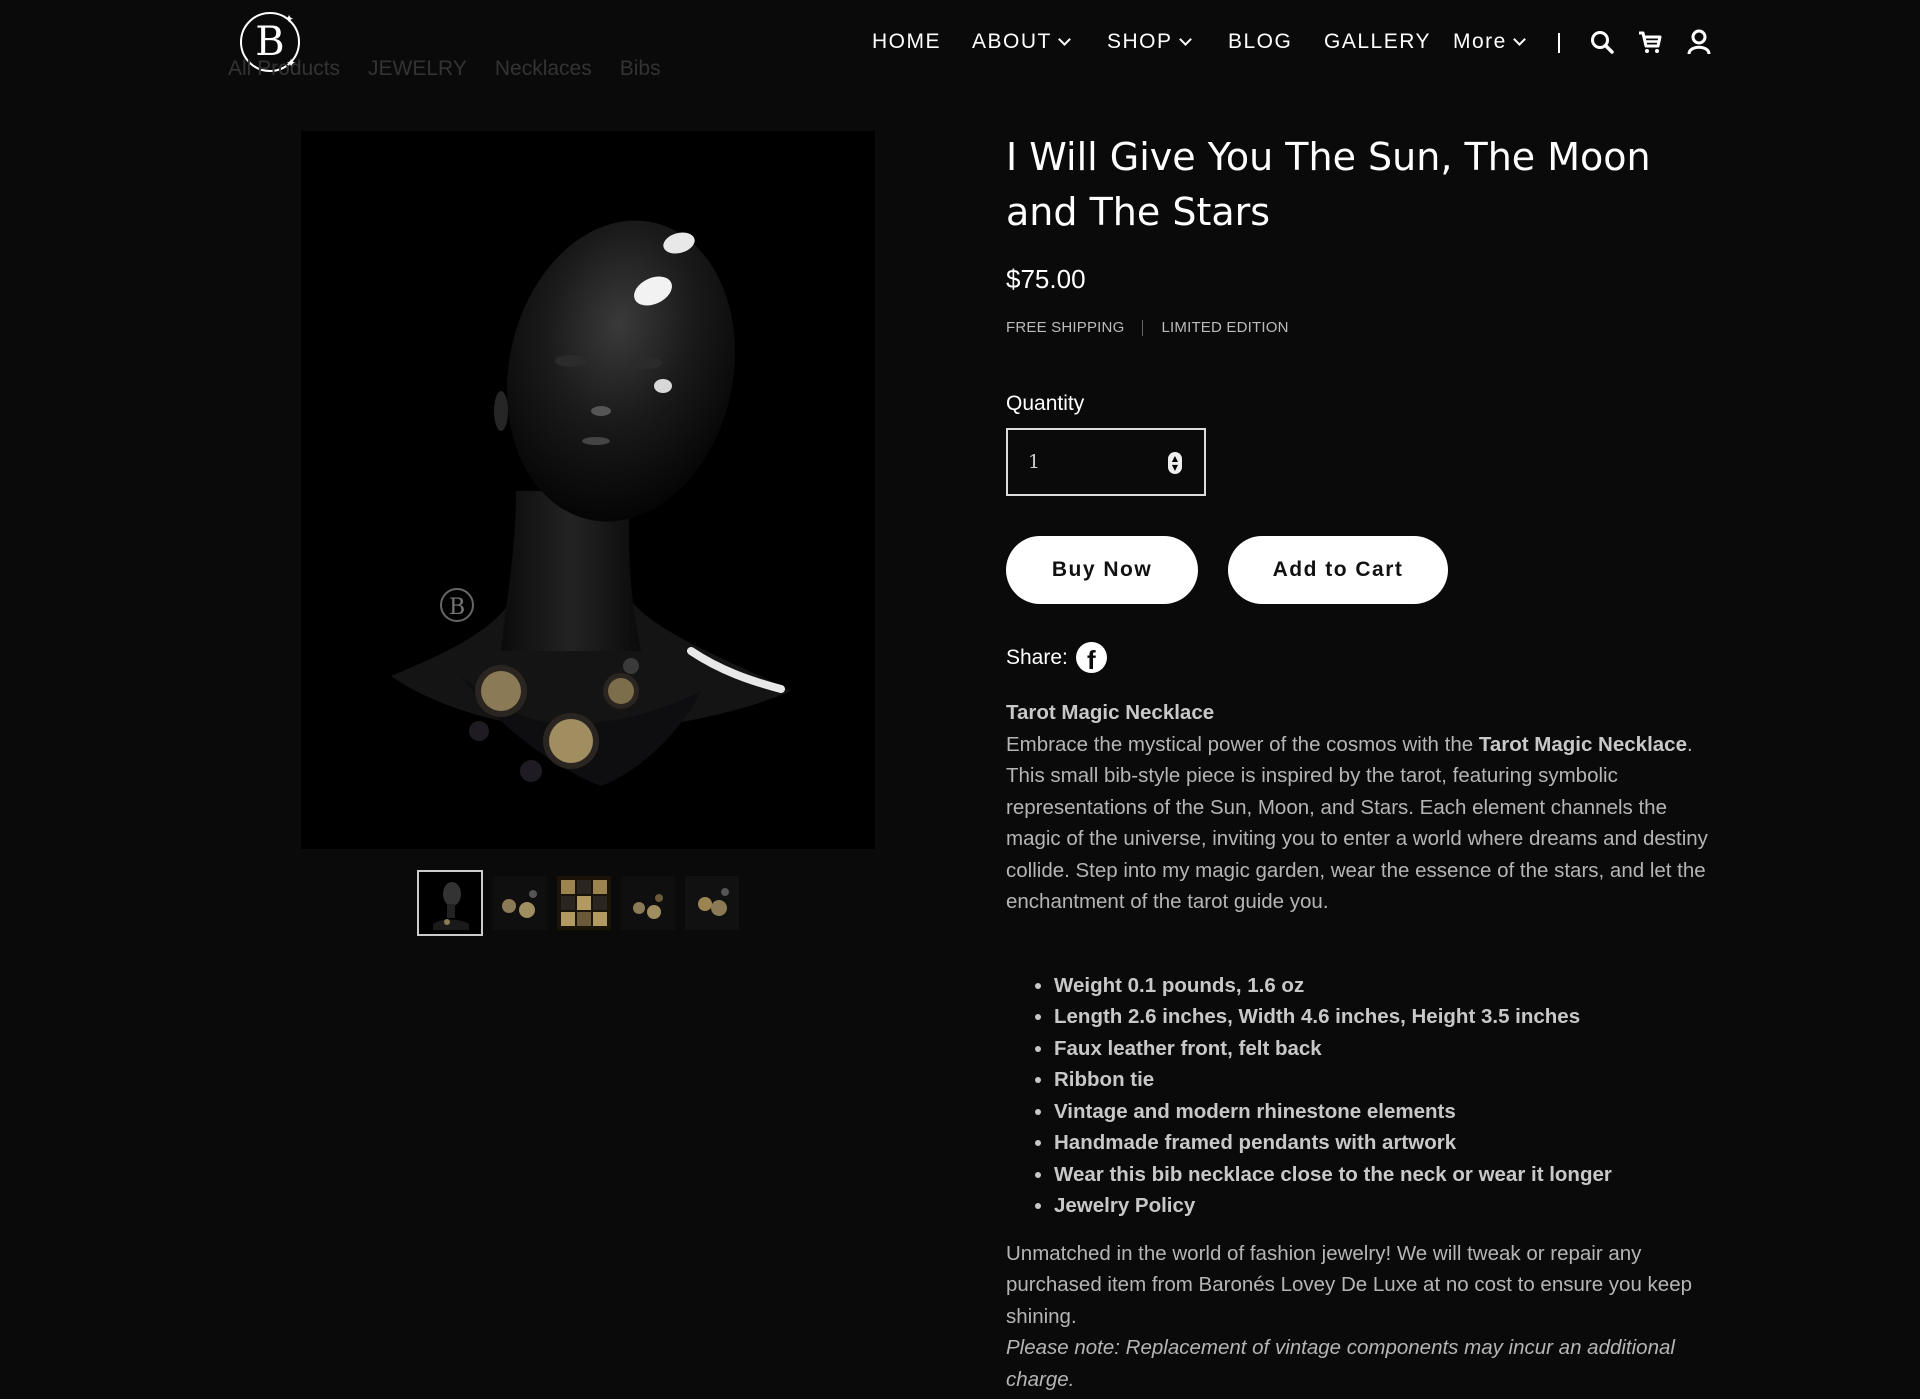 The width and height of the screenshot is (1920, 1399). I want to click on breadcrumb-item-bibs: Bibs, so click(640, 69).